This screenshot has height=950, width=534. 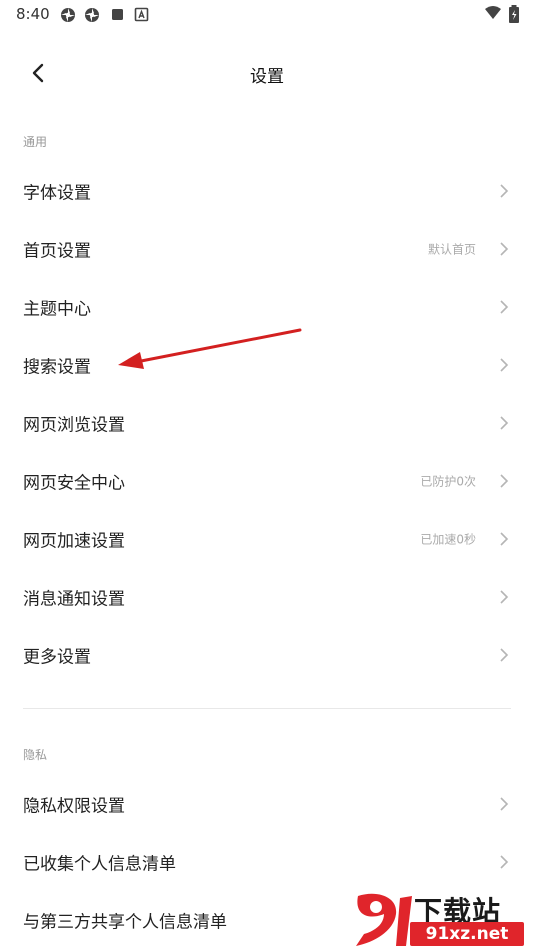 What do you see at coordinates (436, 919) in the screenshot?
I see `watermark: 下载站 91xz.net` at bounding box center [436, 919].